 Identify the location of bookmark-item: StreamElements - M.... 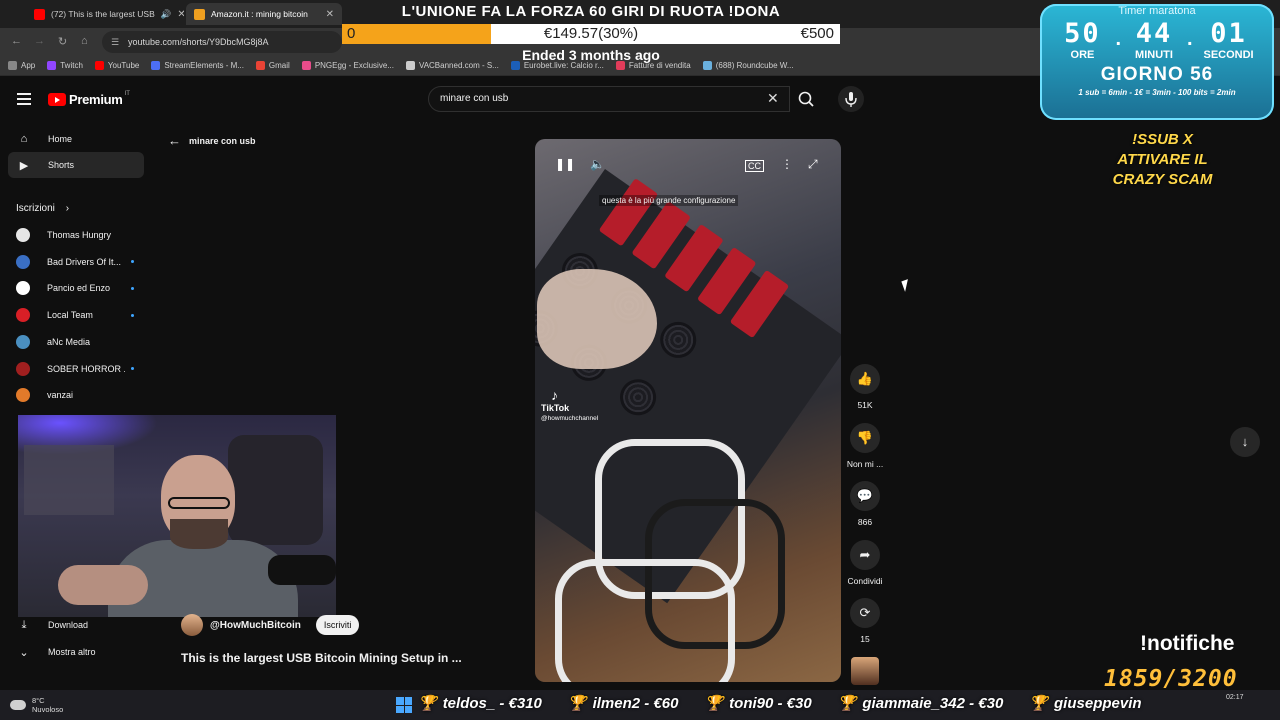
(197, 65).